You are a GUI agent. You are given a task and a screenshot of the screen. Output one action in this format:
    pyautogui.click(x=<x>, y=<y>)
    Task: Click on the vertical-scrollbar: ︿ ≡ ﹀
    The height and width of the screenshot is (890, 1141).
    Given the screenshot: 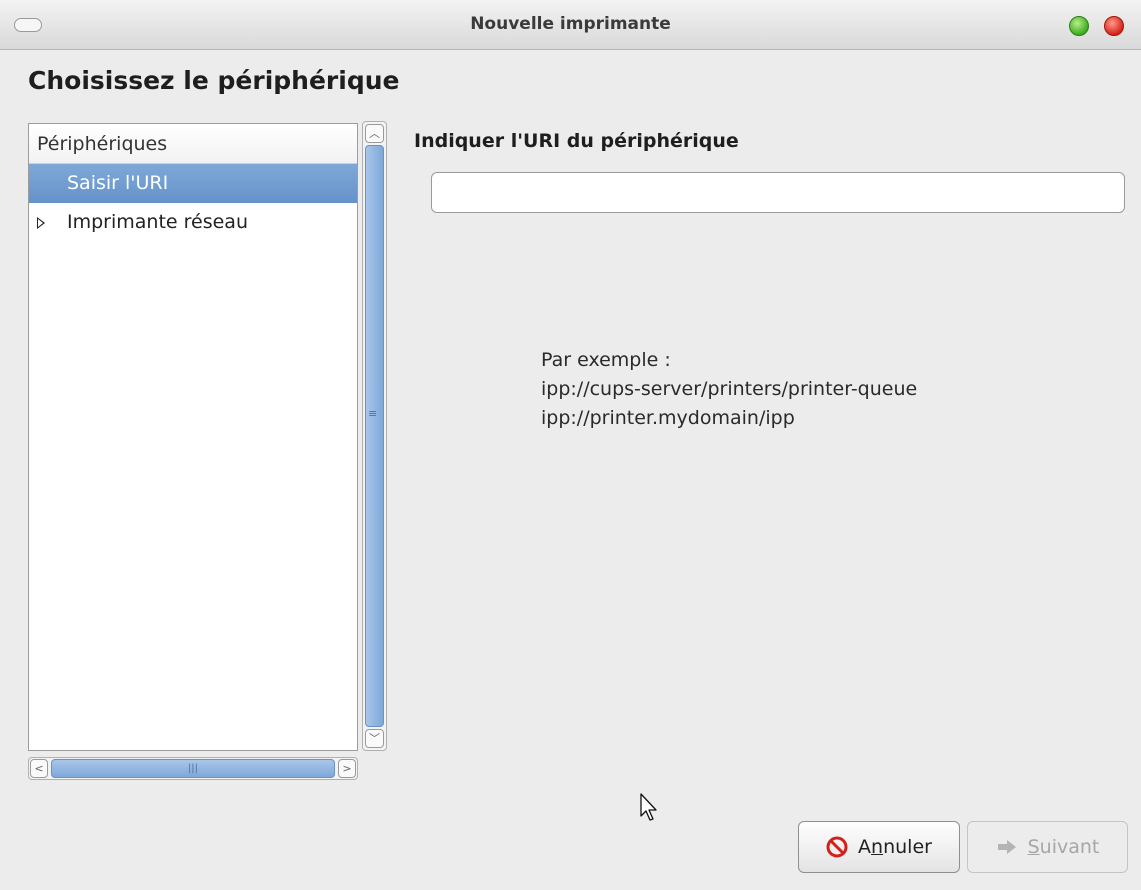 What is the action you would take?
    pyautogui.click(x=374, y=436)
    